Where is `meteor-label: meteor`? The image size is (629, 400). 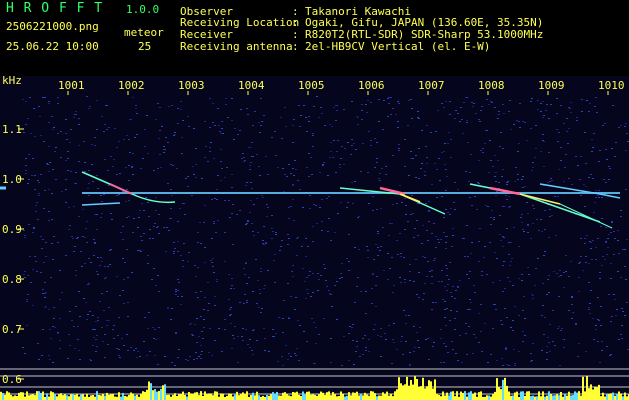 meteor-label: meteor is located at coordinates (144, 32).